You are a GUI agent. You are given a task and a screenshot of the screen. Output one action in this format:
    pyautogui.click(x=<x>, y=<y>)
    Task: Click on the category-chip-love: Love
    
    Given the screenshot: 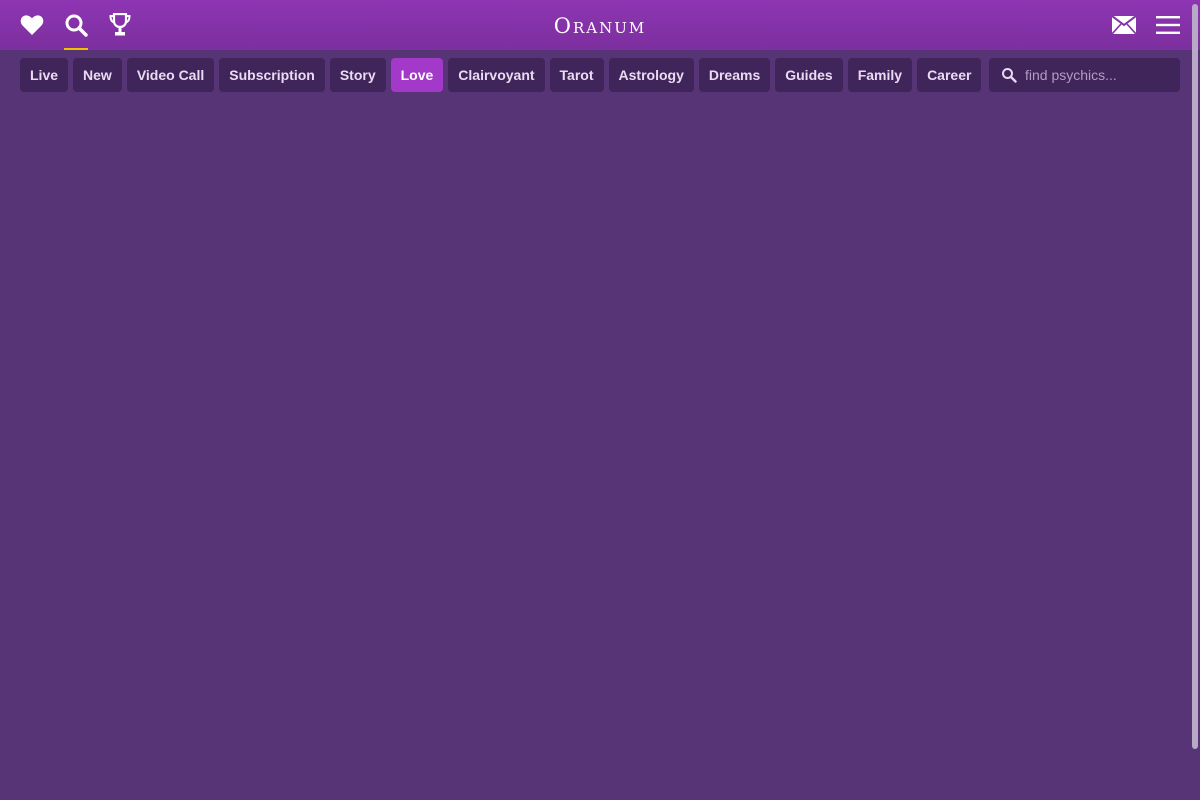 What is the action you would take?
    pyautogui.click(x=417, y=75)
    